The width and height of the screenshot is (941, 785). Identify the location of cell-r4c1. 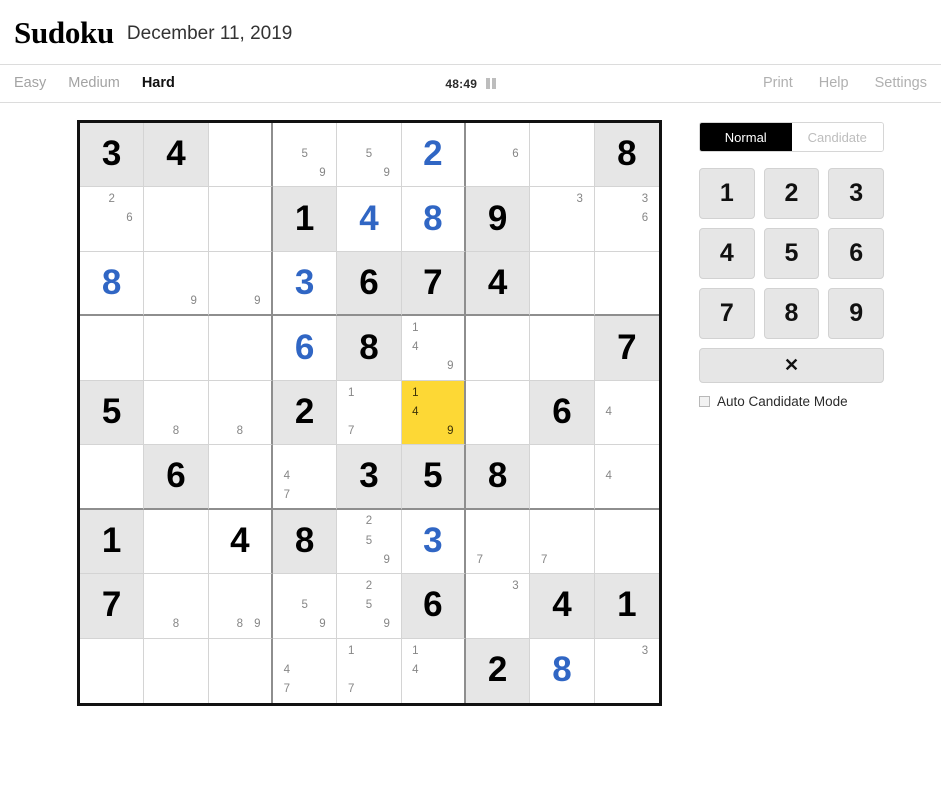
(112, 348).